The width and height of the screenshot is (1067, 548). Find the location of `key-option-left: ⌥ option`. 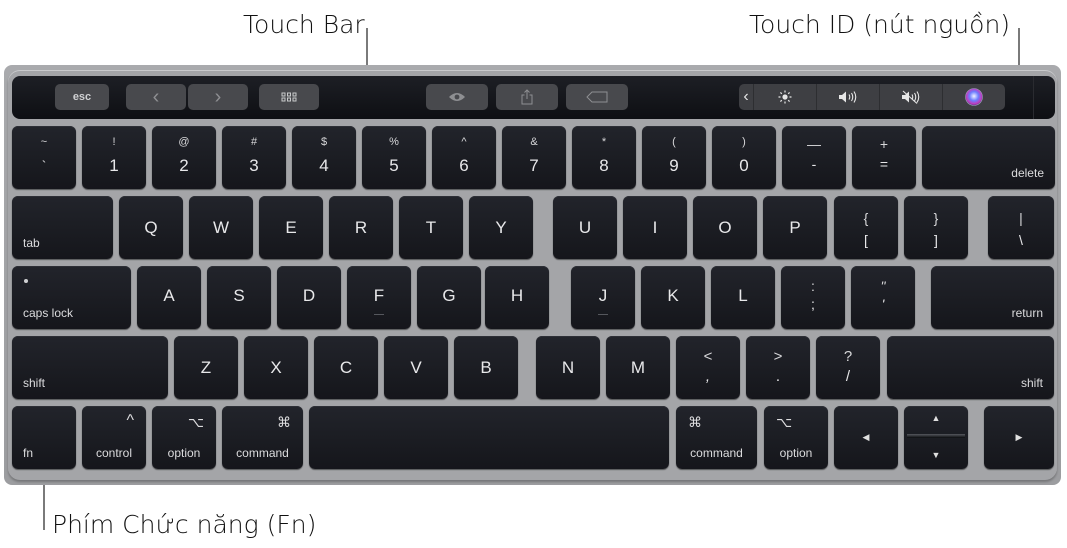

key-option-left: ⌥ option is located at coordinates (184, 437).